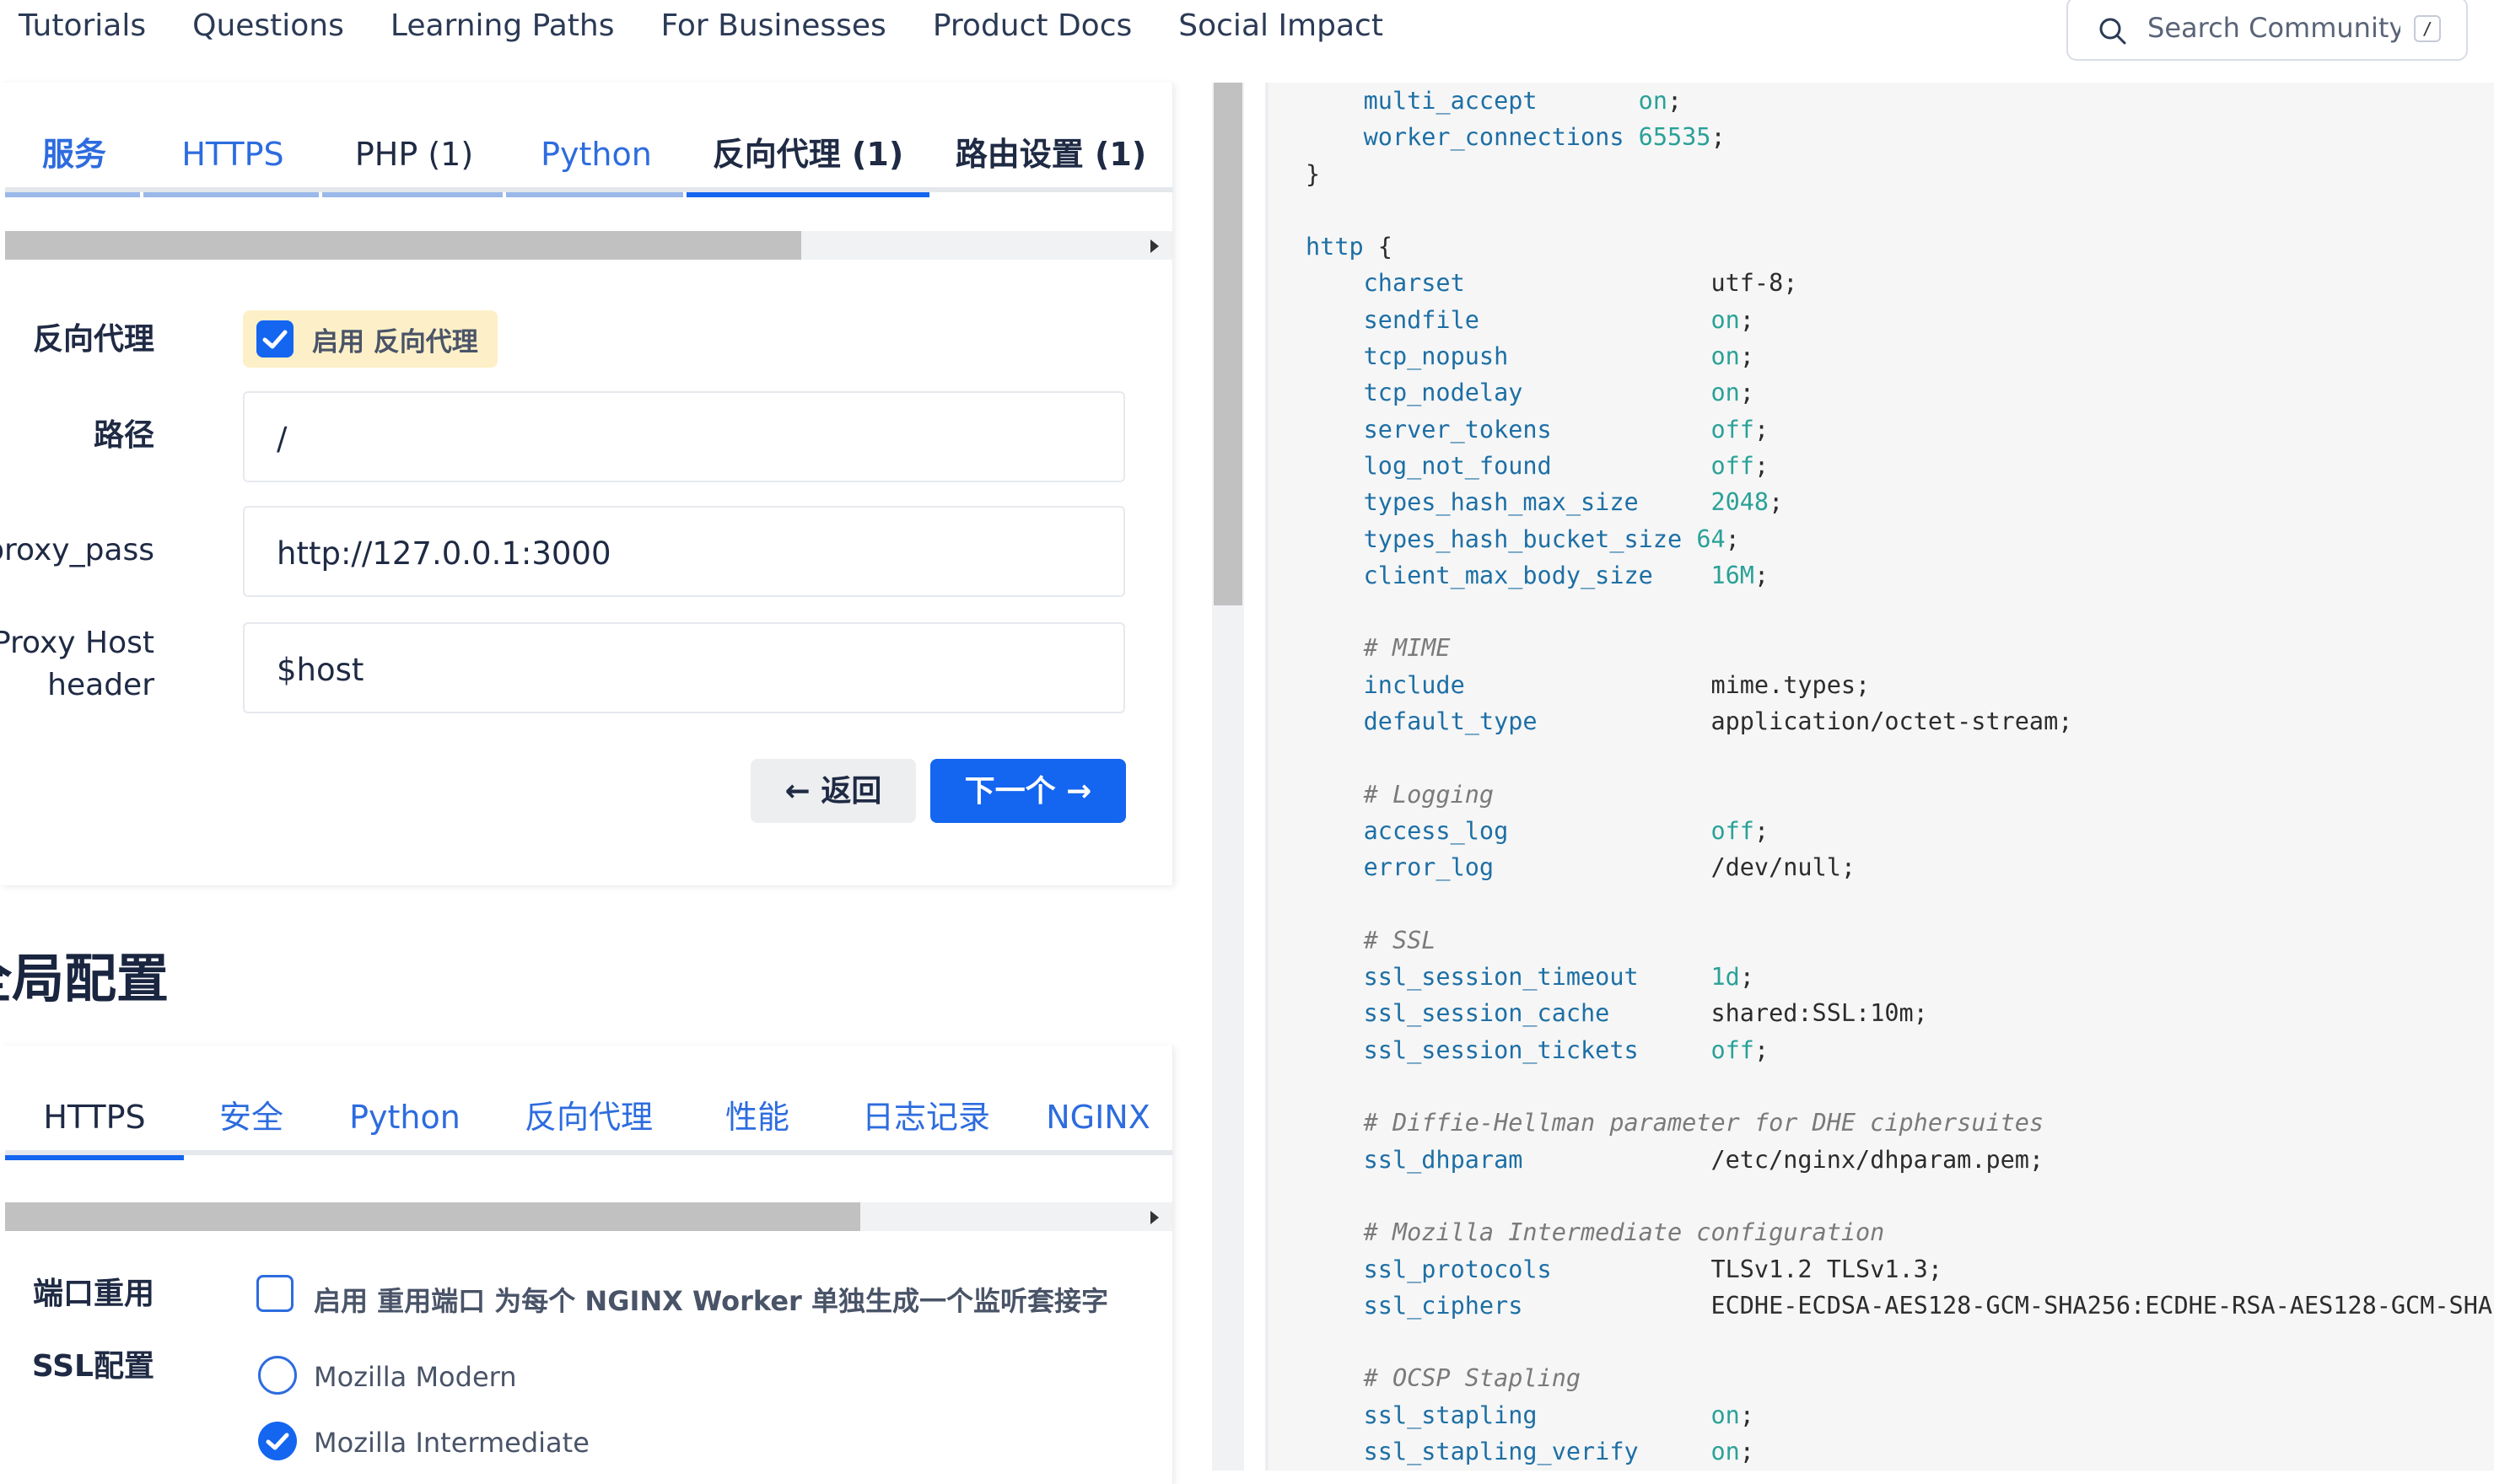 The width and height of the screenshot is (2494, 1484). I want to click on tabs-horizontal-scrollbar, so click(588, 245).